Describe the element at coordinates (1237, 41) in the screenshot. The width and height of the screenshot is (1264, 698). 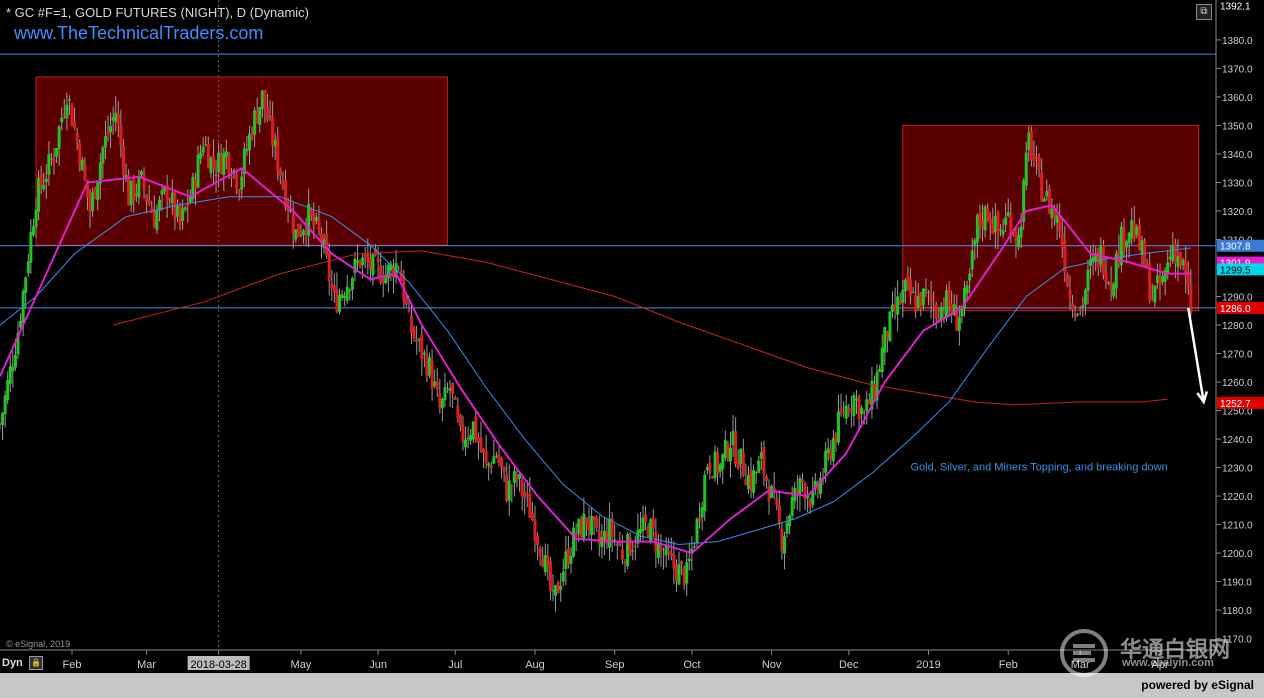
I see `y-tick-label: 1380.0` at that location.